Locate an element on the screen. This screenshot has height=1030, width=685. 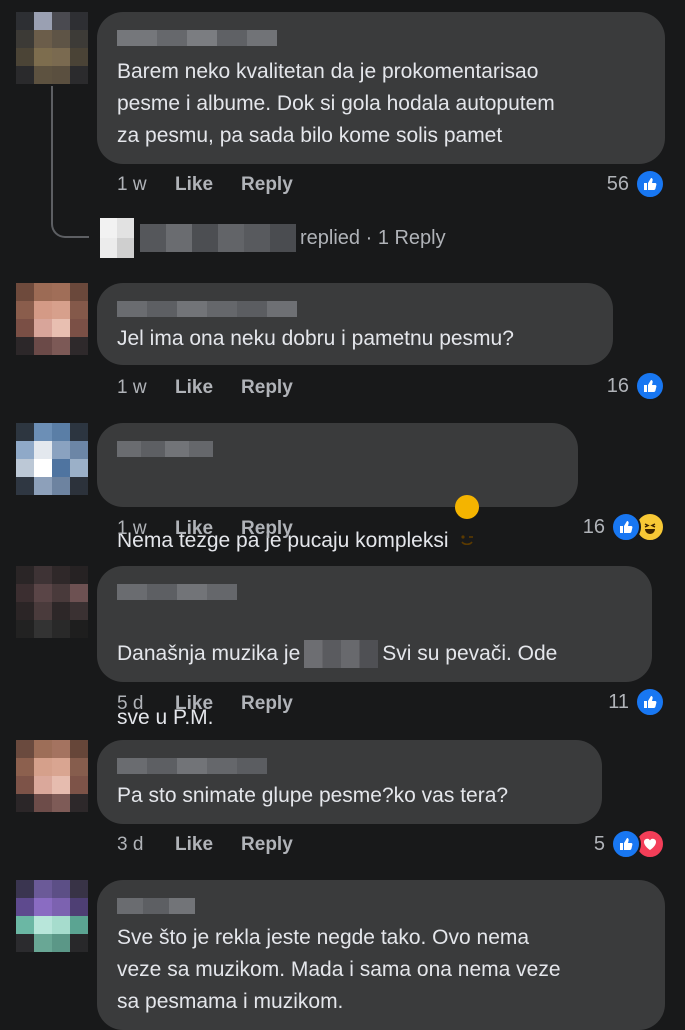
comment-text: Nema tezge pa je pucaju kompleksi is located at coordinates (337, 510).